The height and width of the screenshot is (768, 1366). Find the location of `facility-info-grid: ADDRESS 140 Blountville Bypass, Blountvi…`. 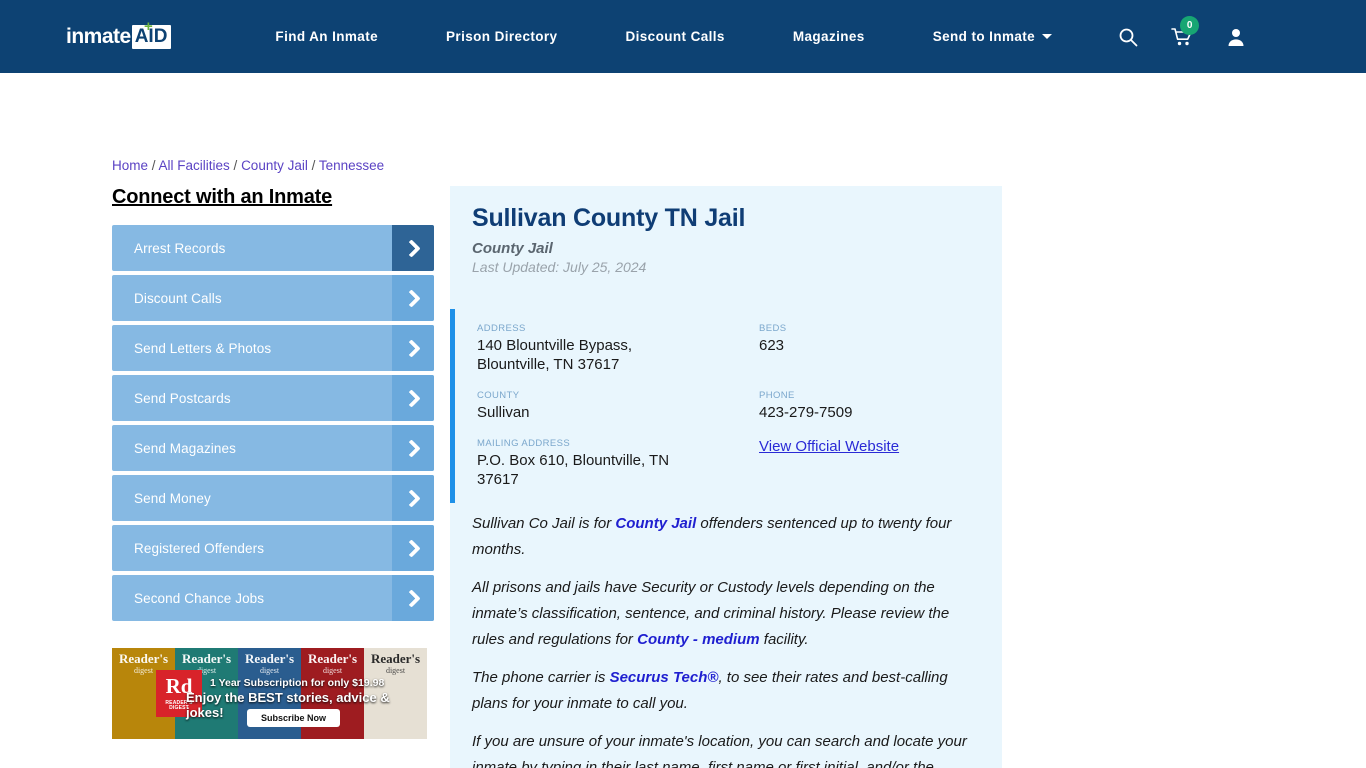

facility-info-grid: ADDRESS 140 Blountville Bypass, Blountvi… is located at coordinates (739, 406).